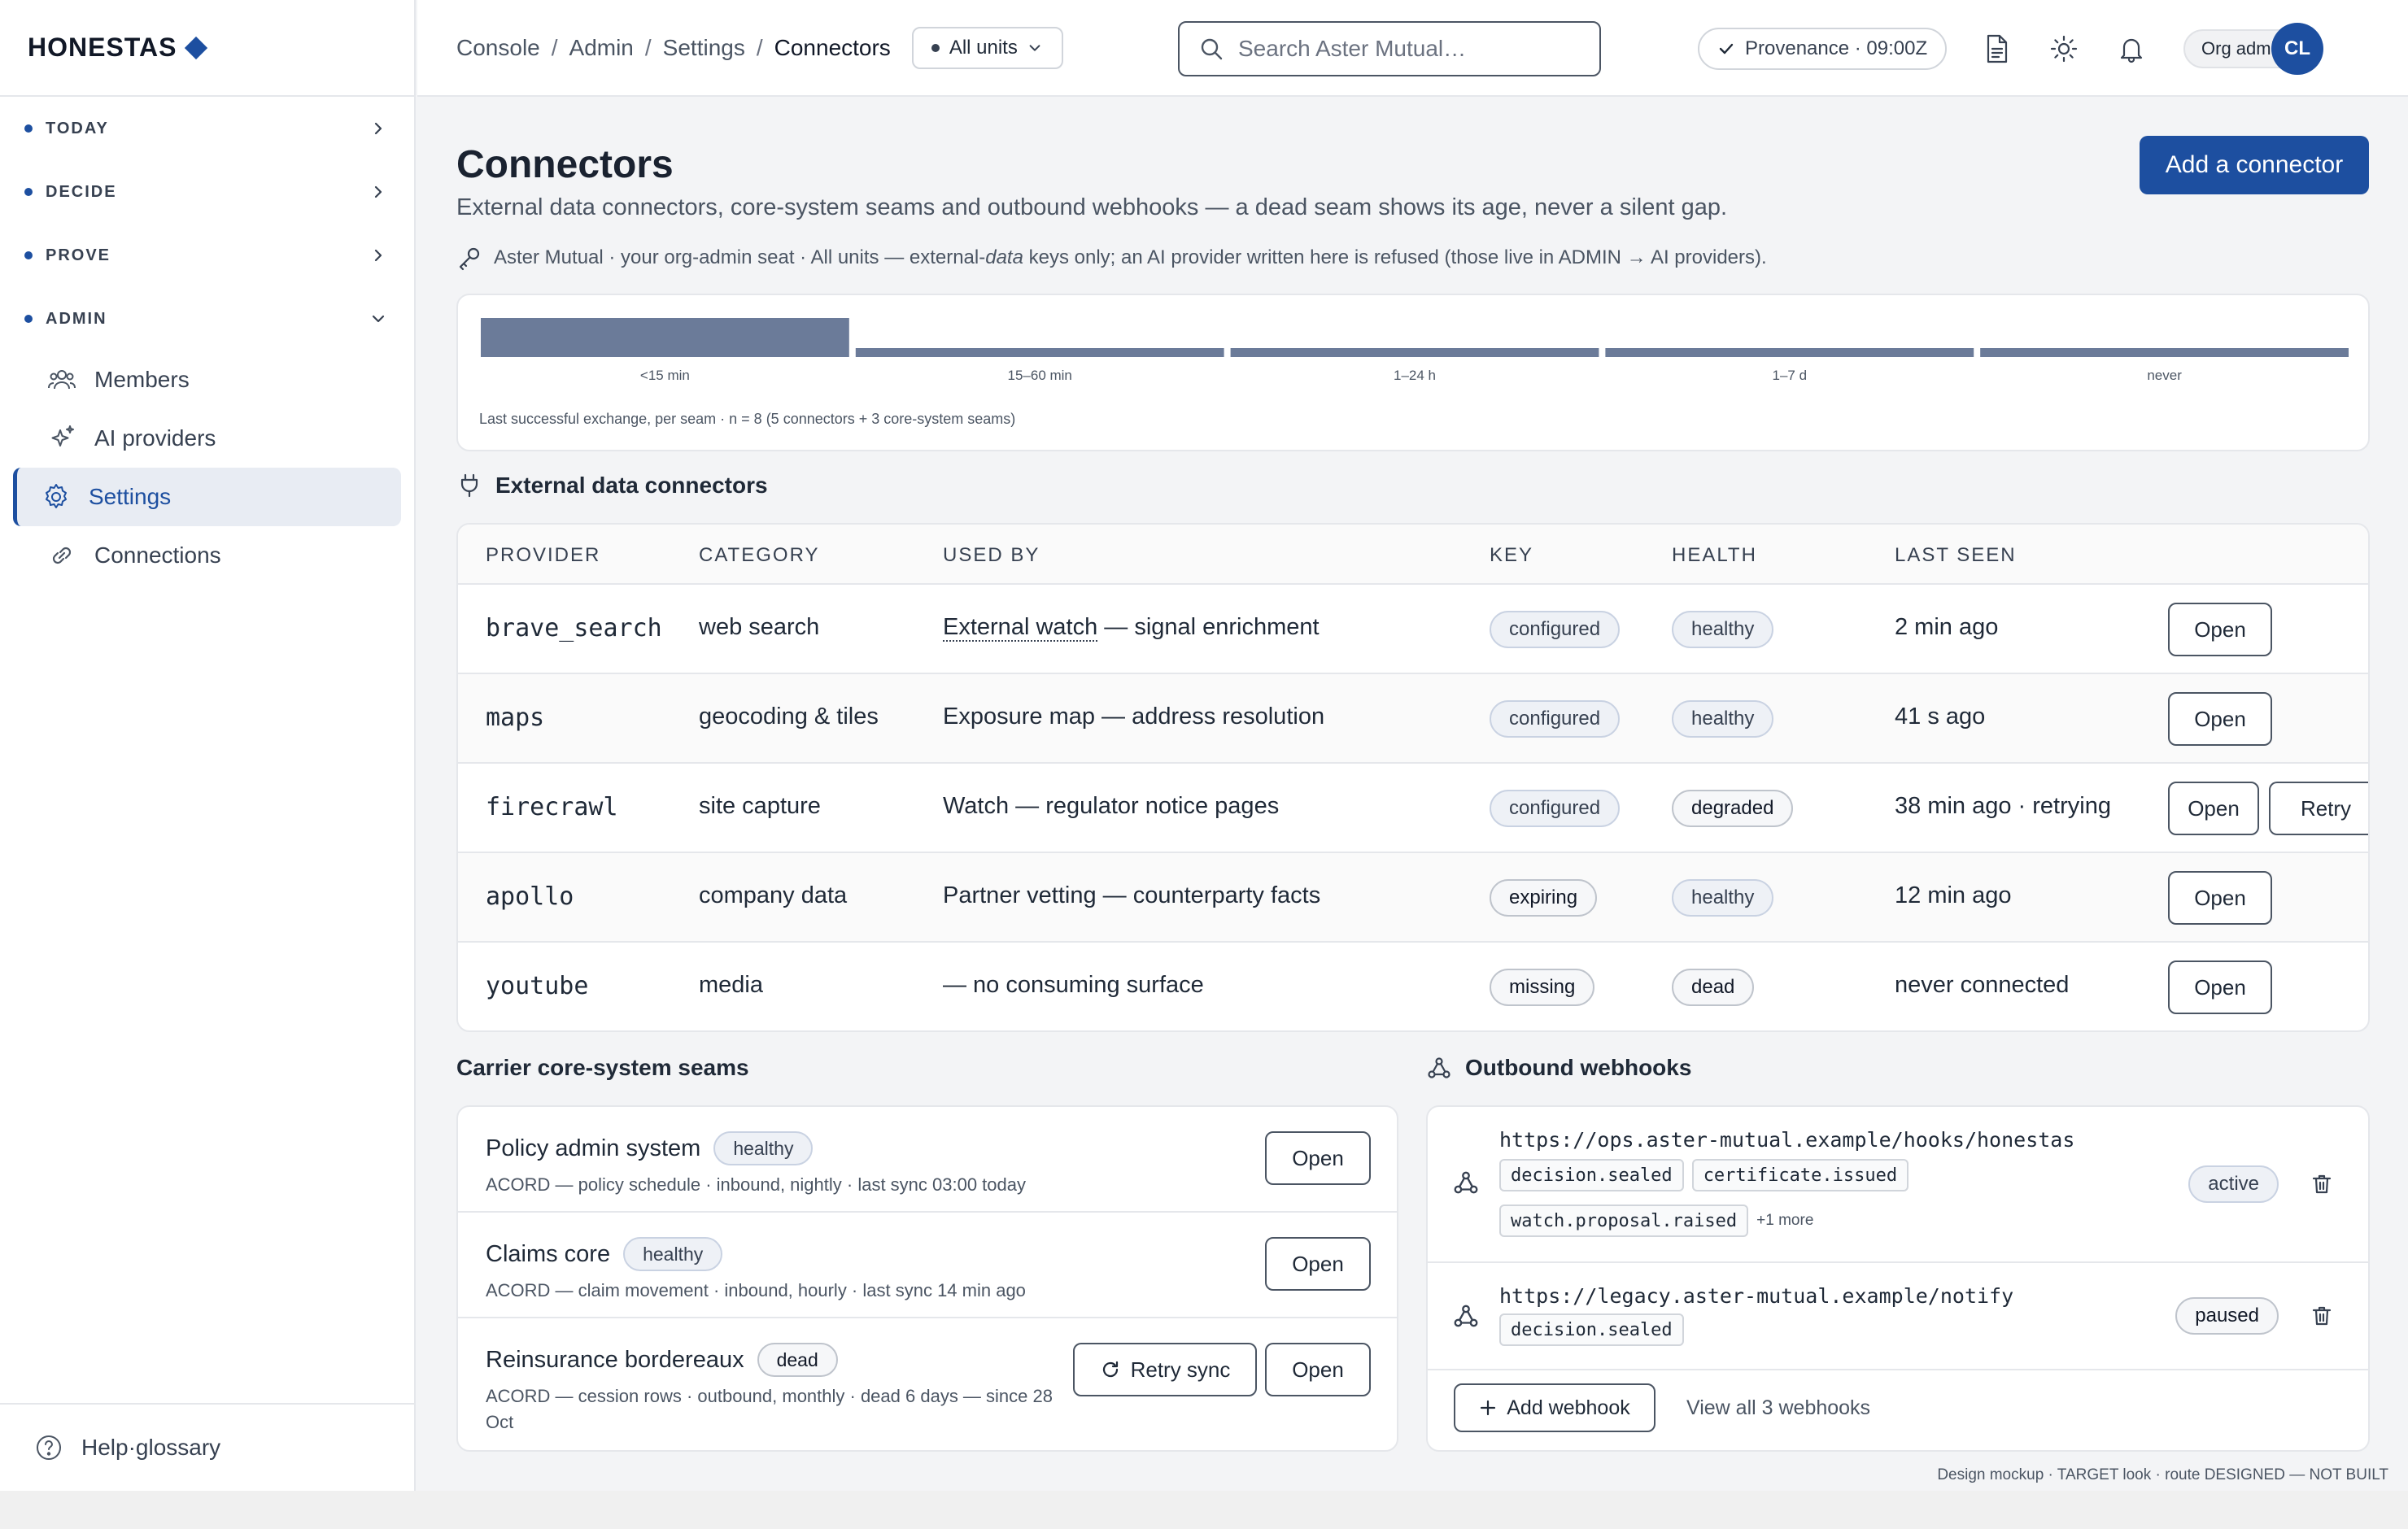 The width and height of the screenshot is (2408, 1529). I want to click on provider-name: youtube, so click(538, 986).